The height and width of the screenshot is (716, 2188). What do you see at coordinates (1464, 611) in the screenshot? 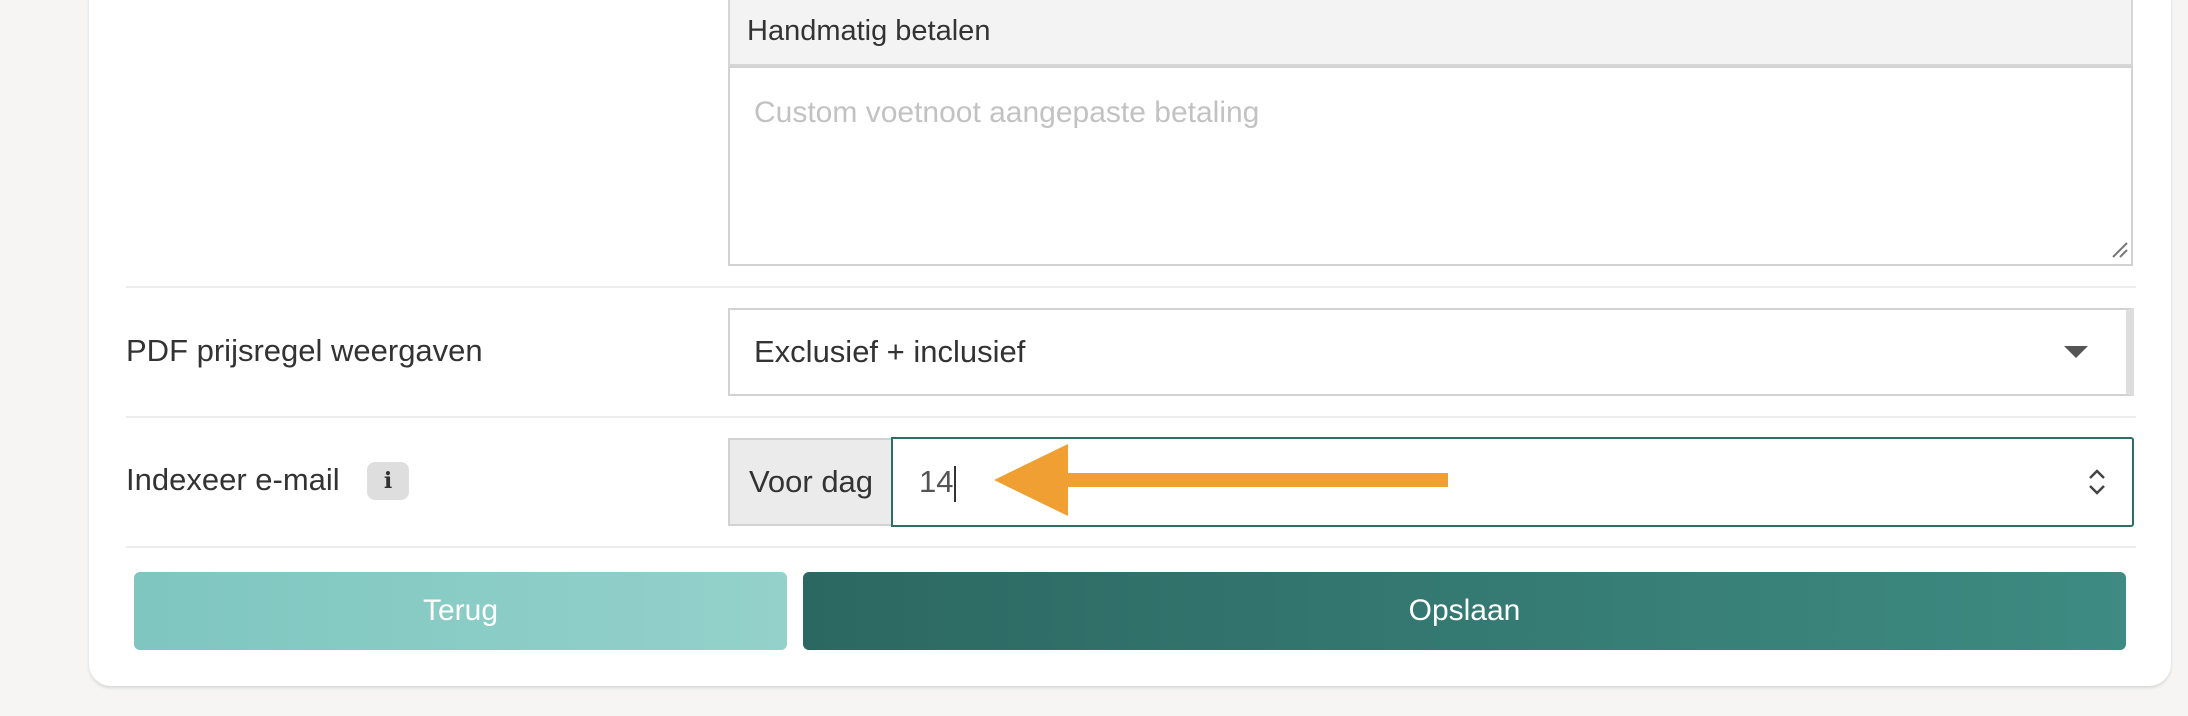
I see `save-button: Opslaan` at bounding box center [1464, 611].